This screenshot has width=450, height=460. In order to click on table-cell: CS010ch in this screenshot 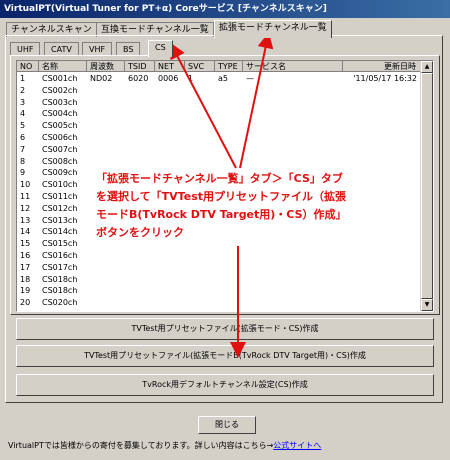, I will do `click(60, 185)`.